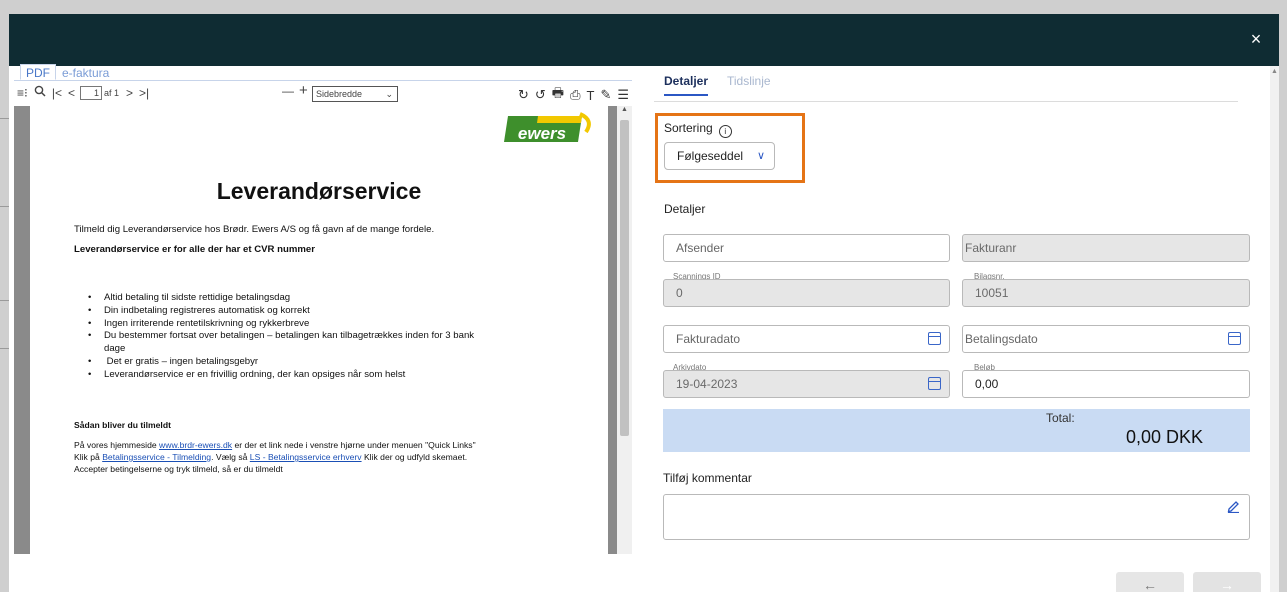 This screenshot has height=592, width=1287. Describe the element at coordinates (686, 85) in the screenshot. I see `tab-detaljer: Detaljer` at that location.